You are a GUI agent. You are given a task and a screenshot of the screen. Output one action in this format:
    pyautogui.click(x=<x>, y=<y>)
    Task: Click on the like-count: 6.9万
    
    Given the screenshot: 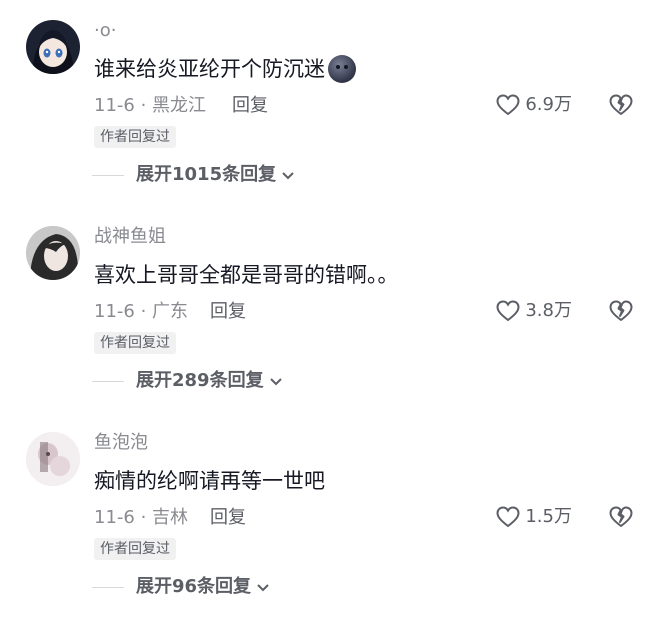 What is the action you would take?
    pyautogui.click(x=548, y=104)
    